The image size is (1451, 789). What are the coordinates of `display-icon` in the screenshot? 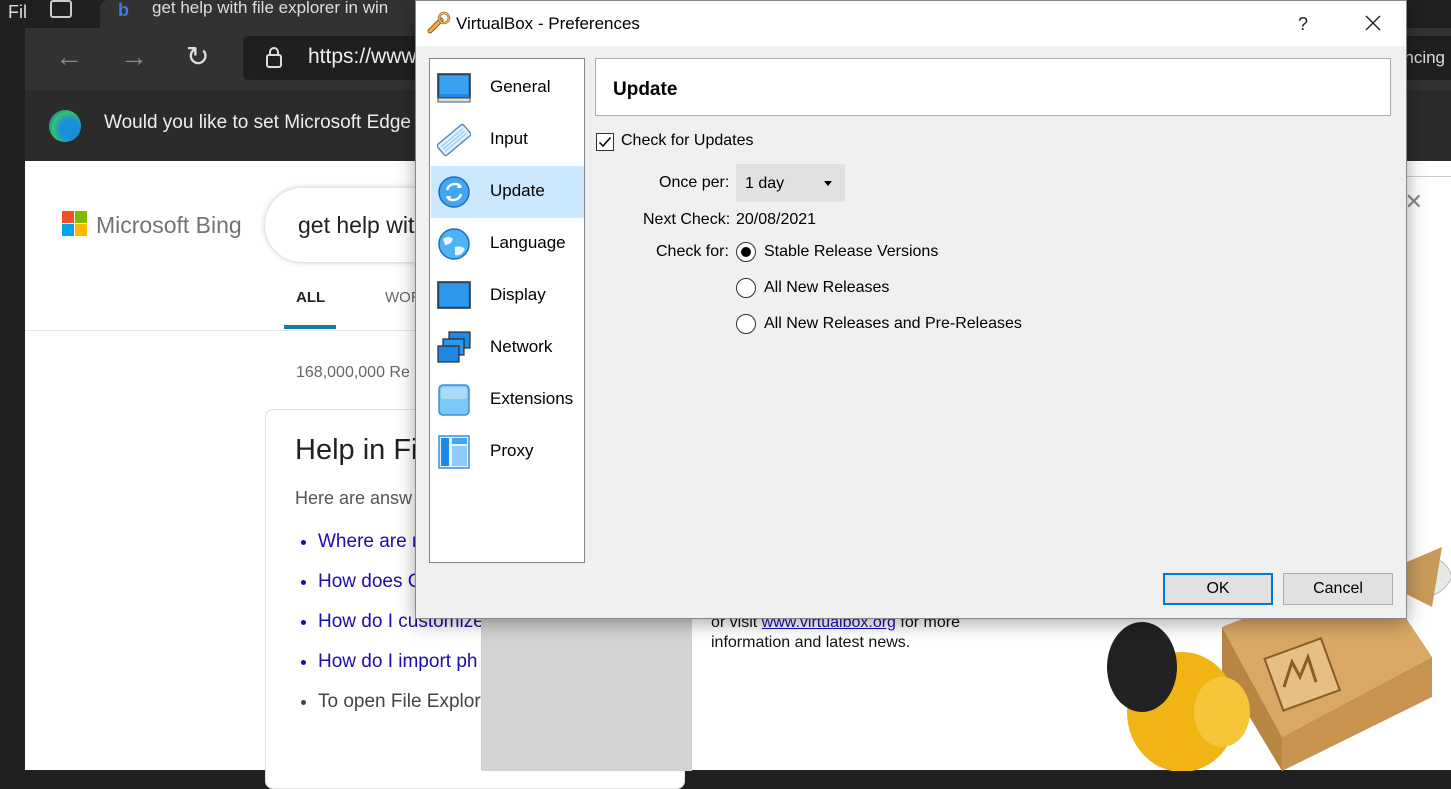 It's located at (454, 295).